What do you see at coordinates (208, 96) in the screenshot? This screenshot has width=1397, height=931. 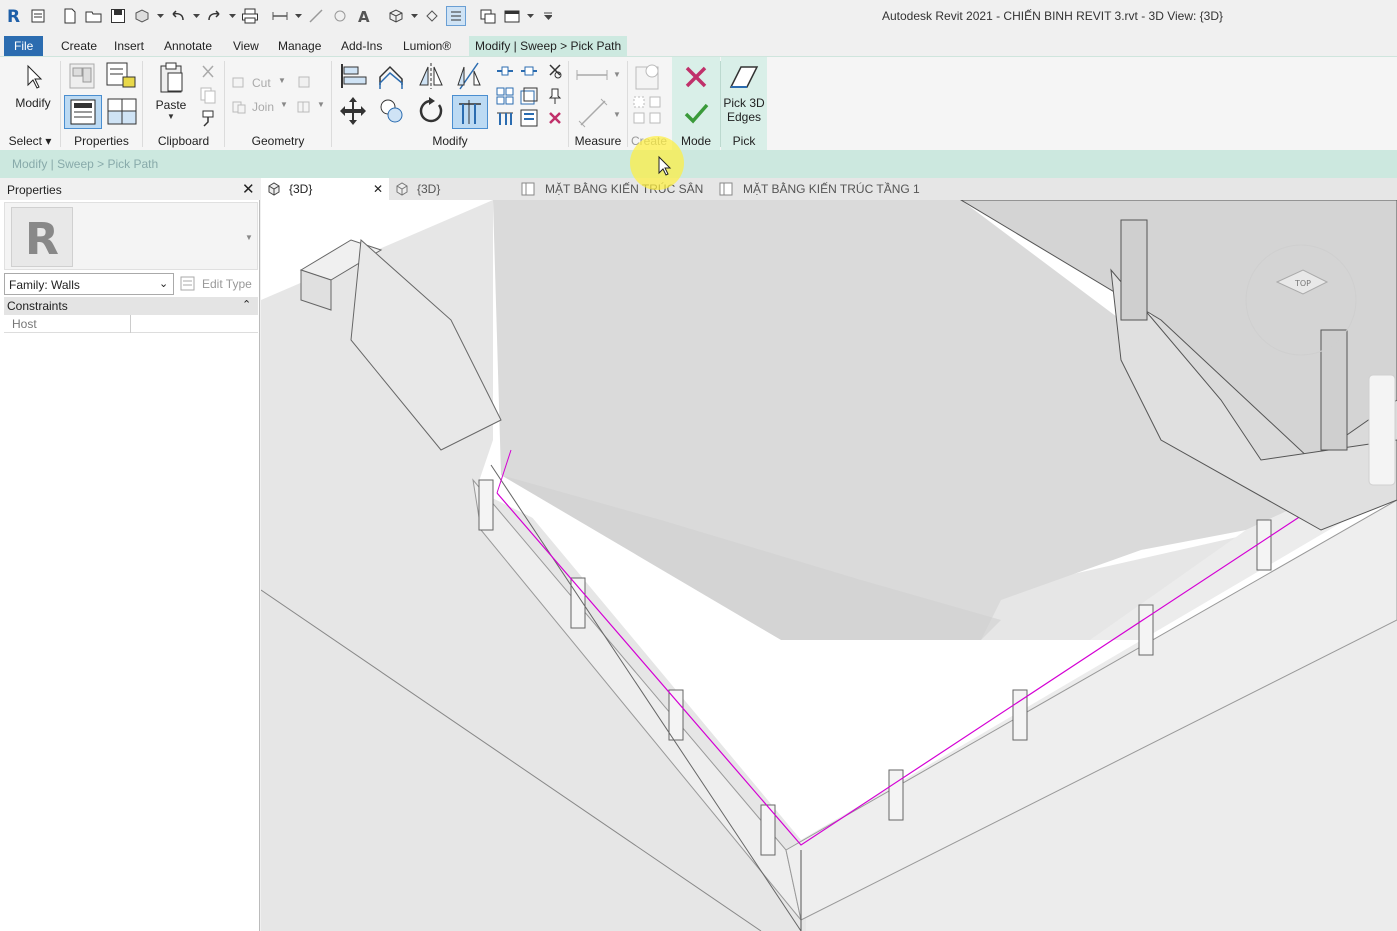 I see `copy-icon` at bounding box center [208, 96].